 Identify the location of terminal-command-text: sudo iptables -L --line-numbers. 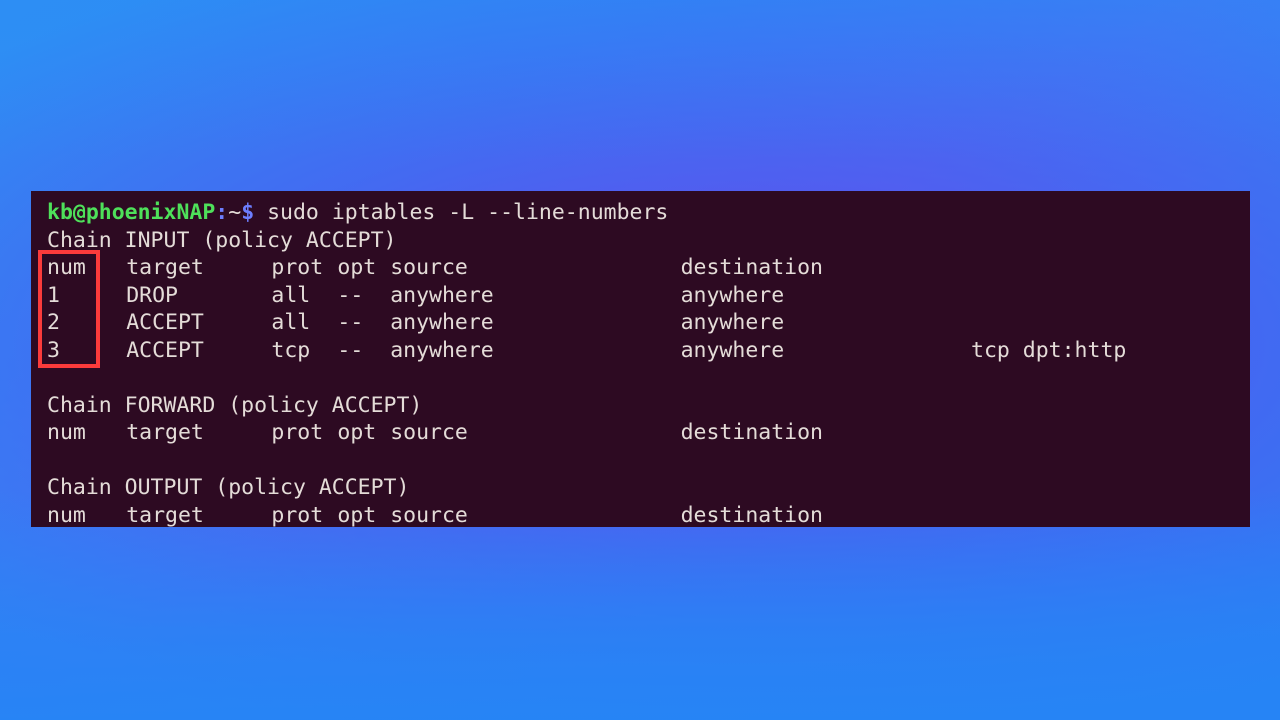
(467, 212).